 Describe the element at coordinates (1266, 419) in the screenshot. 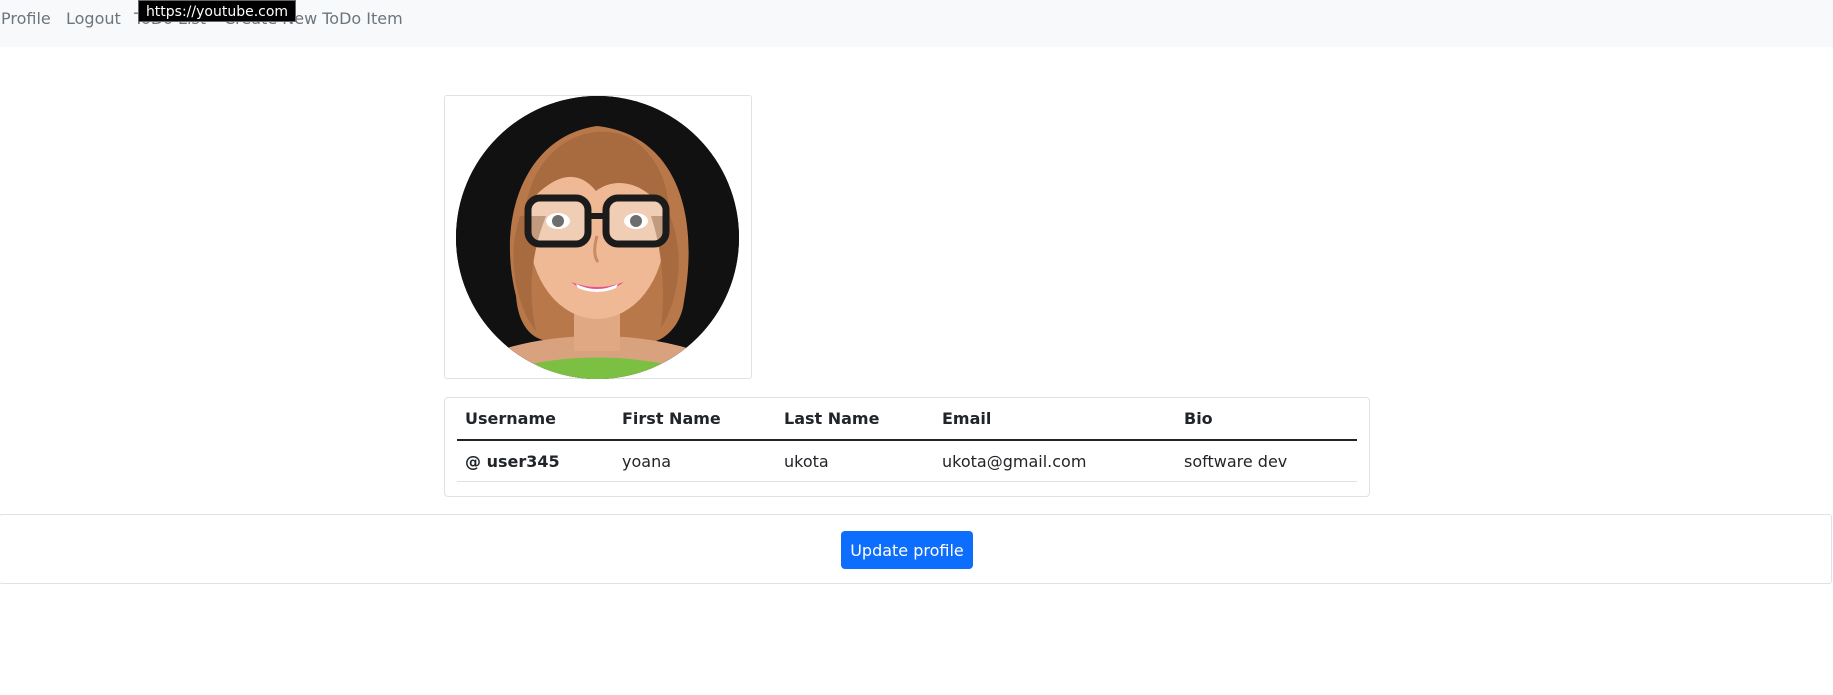

I see `header-bio: Bio` at that location.